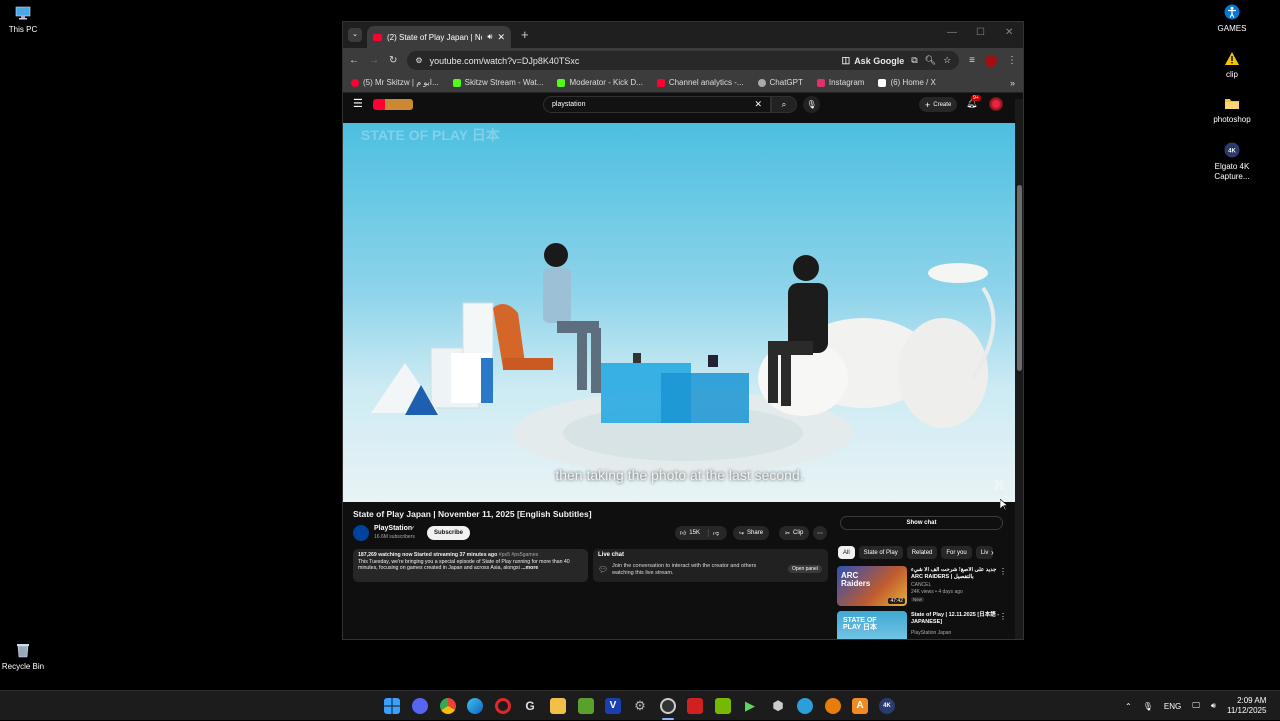 The image size is (1280, 721). What do you see at coordinates (418, 60) in the screenshot?
I see `site-info-icon: ⚙` at bounding box center [418, 60].